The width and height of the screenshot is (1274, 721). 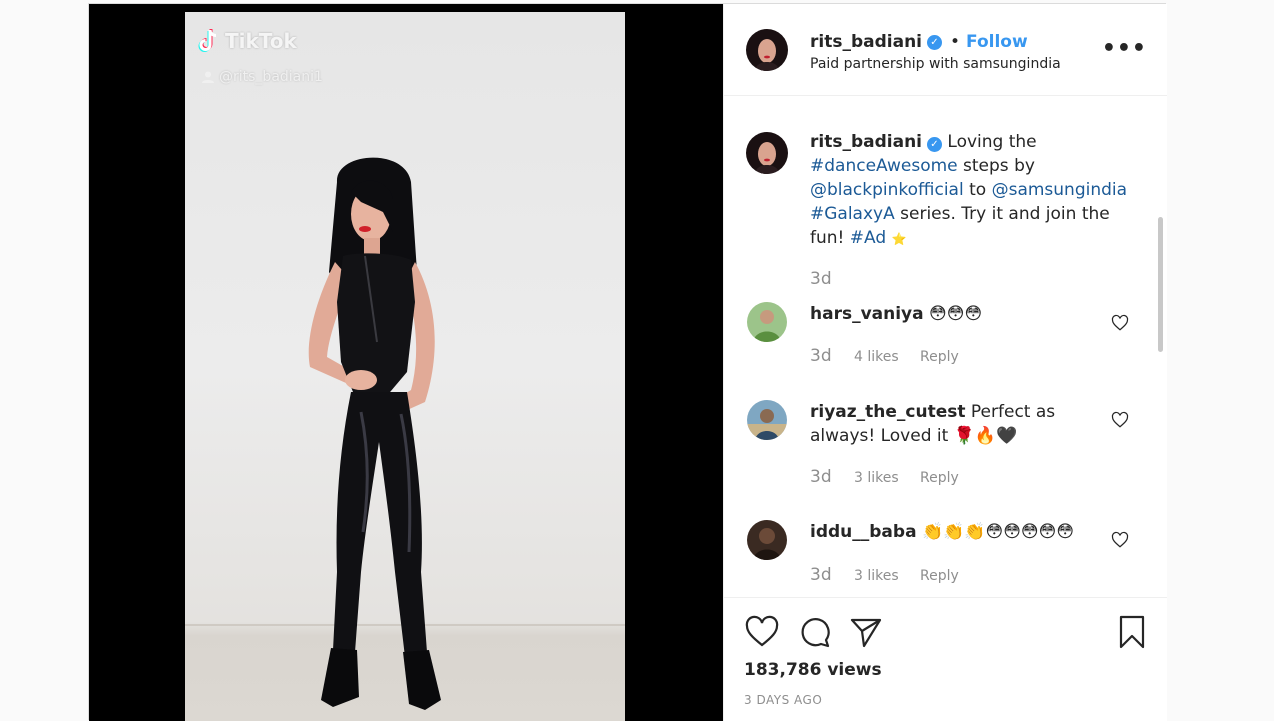 I want to click on comment-body: iddu__baba 👏👏👏😳😳😳😳😳, so click(x=960, y=532).